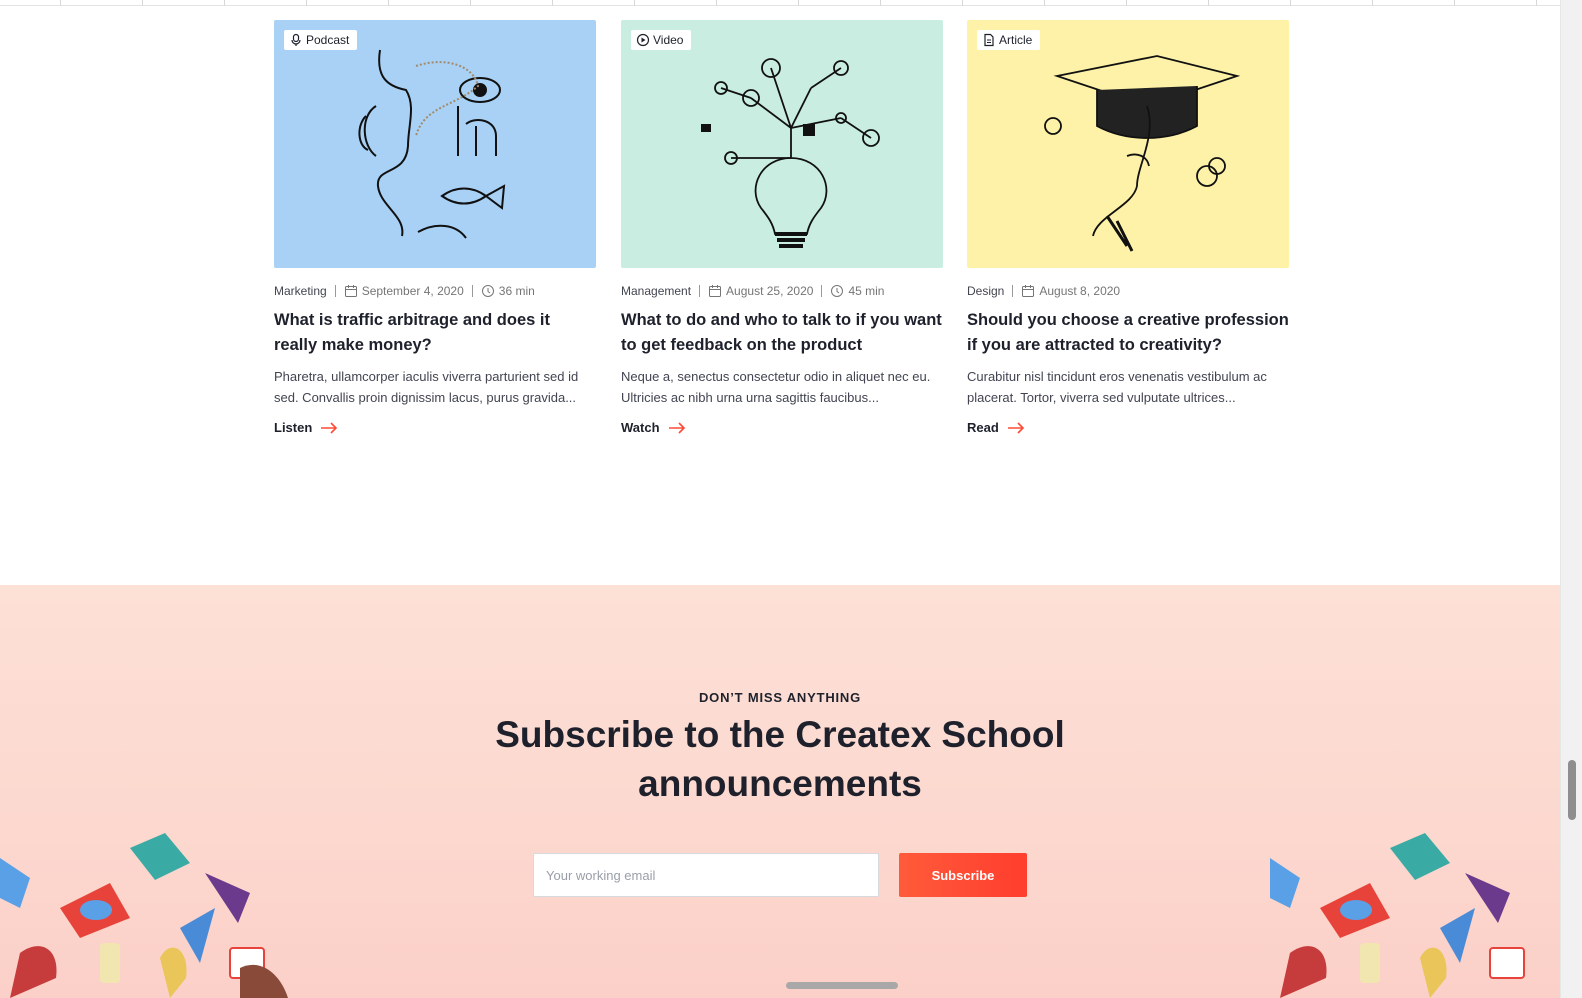 The height and width of the screenshot is (998, 1582). Describe the element at coordinates (516, 291) in the screenshot. I see `card-duration: 36 min` at that location.